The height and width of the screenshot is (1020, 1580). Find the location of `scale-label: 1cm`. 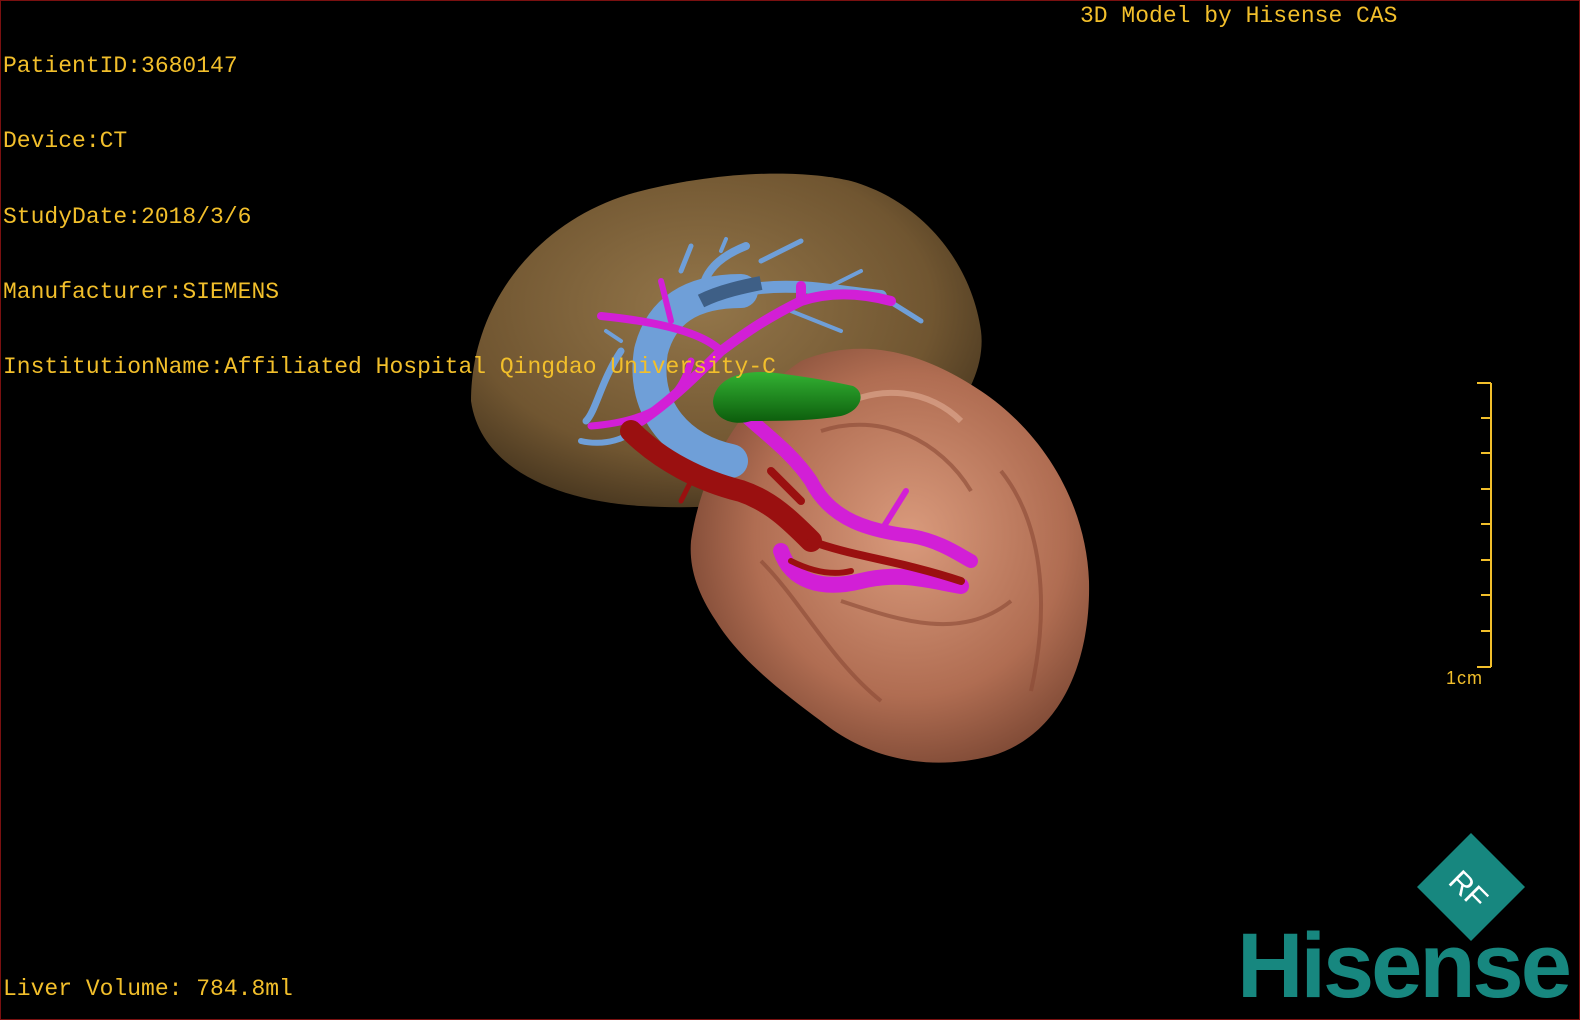

scale-label: 1cm is located at coordinates (1465, 678).